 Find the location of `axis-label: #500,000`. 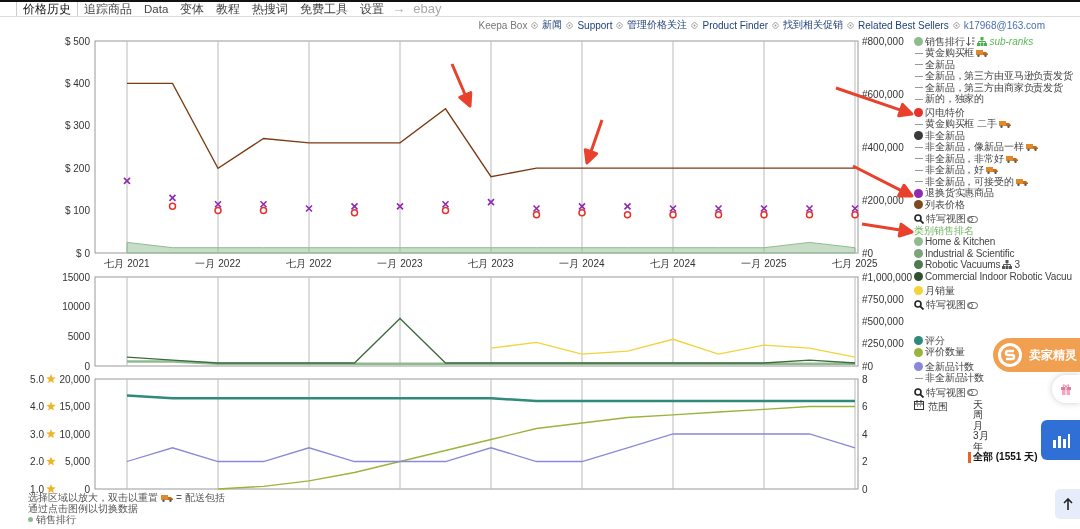

axis-label: #500,000 is located at coordinates (883, 321).